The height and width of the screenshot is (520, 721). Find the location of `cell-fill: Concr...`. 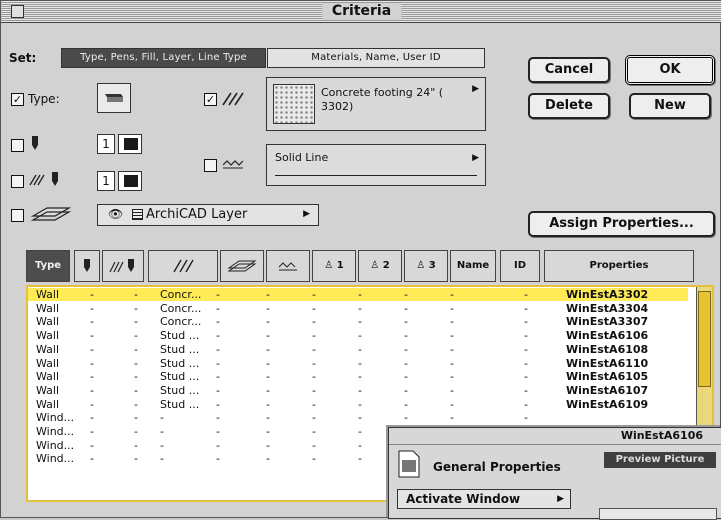

cell-fill: Concr... is located at coordinates (181, 308).